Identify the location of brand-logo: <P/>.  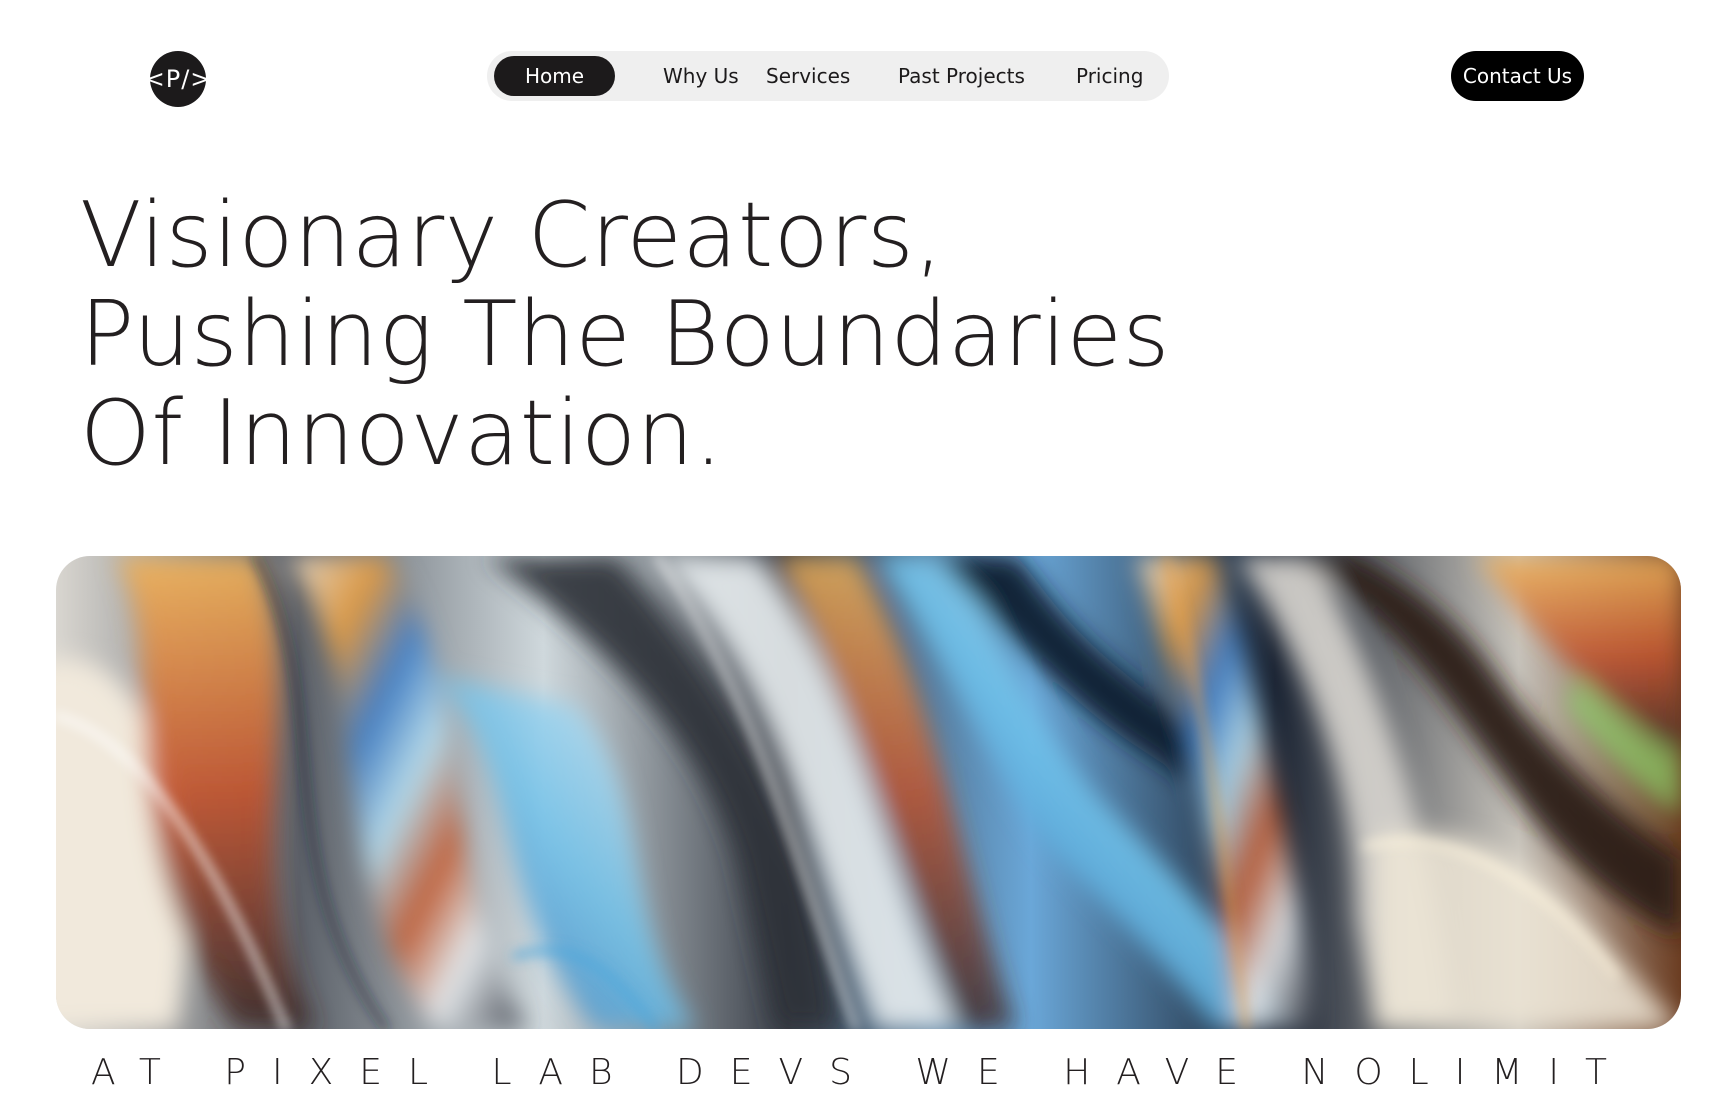
(177, 79).